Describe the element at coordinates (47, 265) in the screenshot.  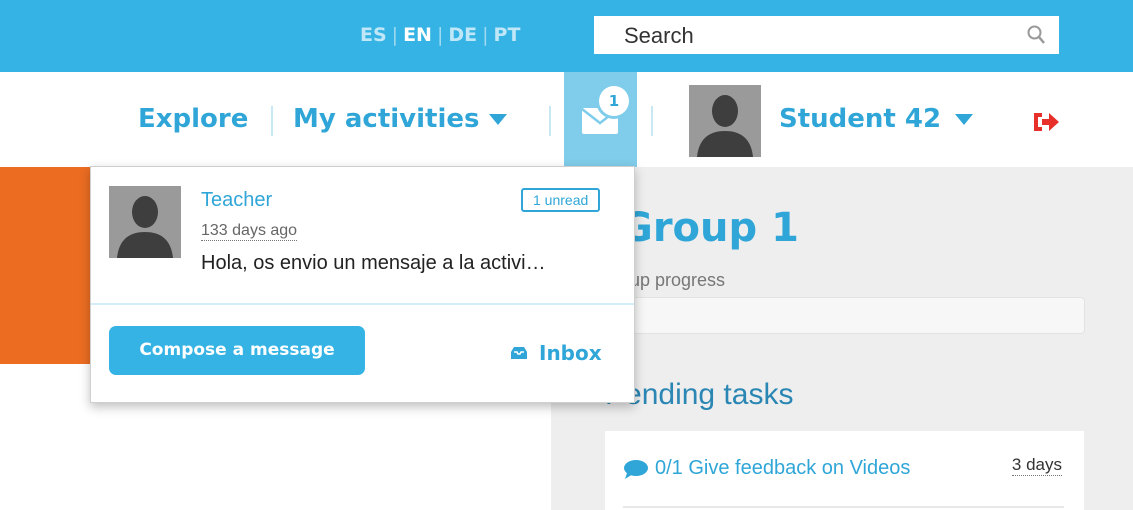
I see `activity-banner` at that location.